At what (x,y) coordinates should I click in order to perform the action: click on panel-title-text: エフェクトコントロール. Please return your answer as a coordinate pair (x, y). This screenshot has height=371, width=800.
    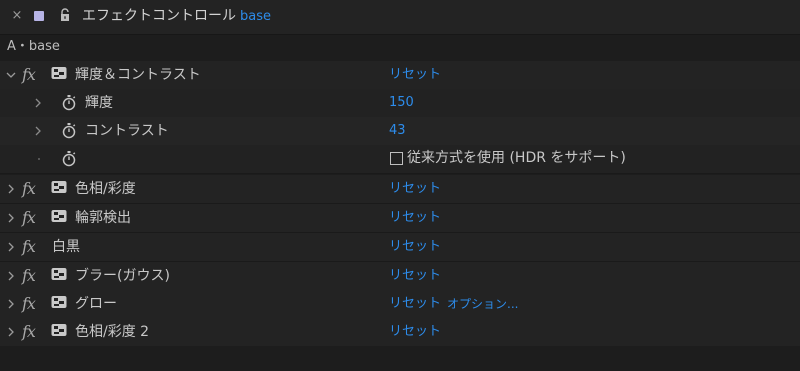
    Looking at the image, I should click on (159, 16).